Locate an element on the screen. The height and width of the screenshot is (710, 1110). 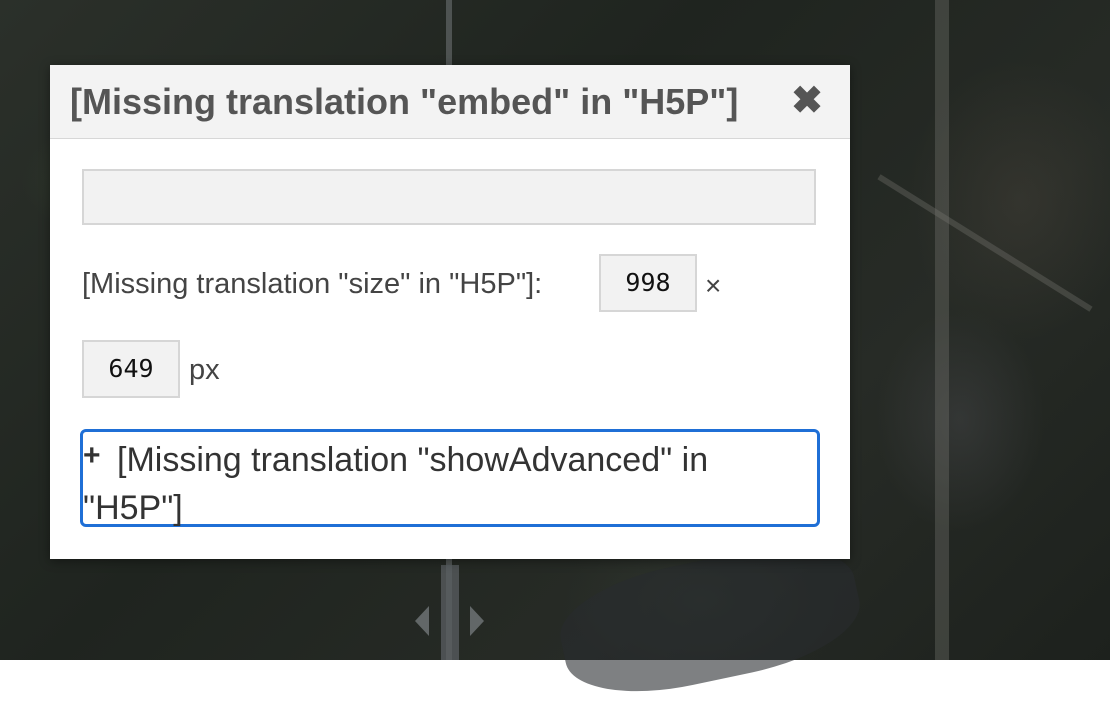
embed-code-textarea is located at coordinates (449, 197).